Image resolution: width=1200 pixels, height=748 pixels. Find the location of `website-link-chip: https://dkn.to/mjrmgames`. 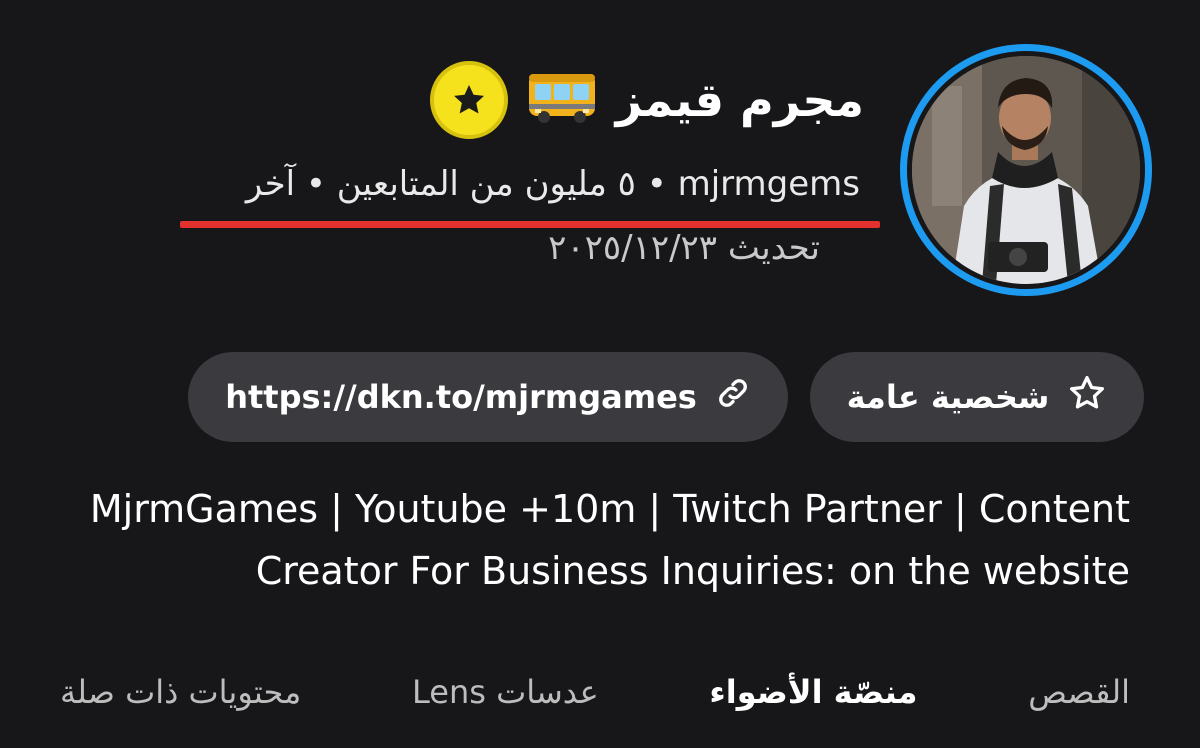

website-link-chip: https://dkn.to/mjrmgames is located at coordinates (488, 397).